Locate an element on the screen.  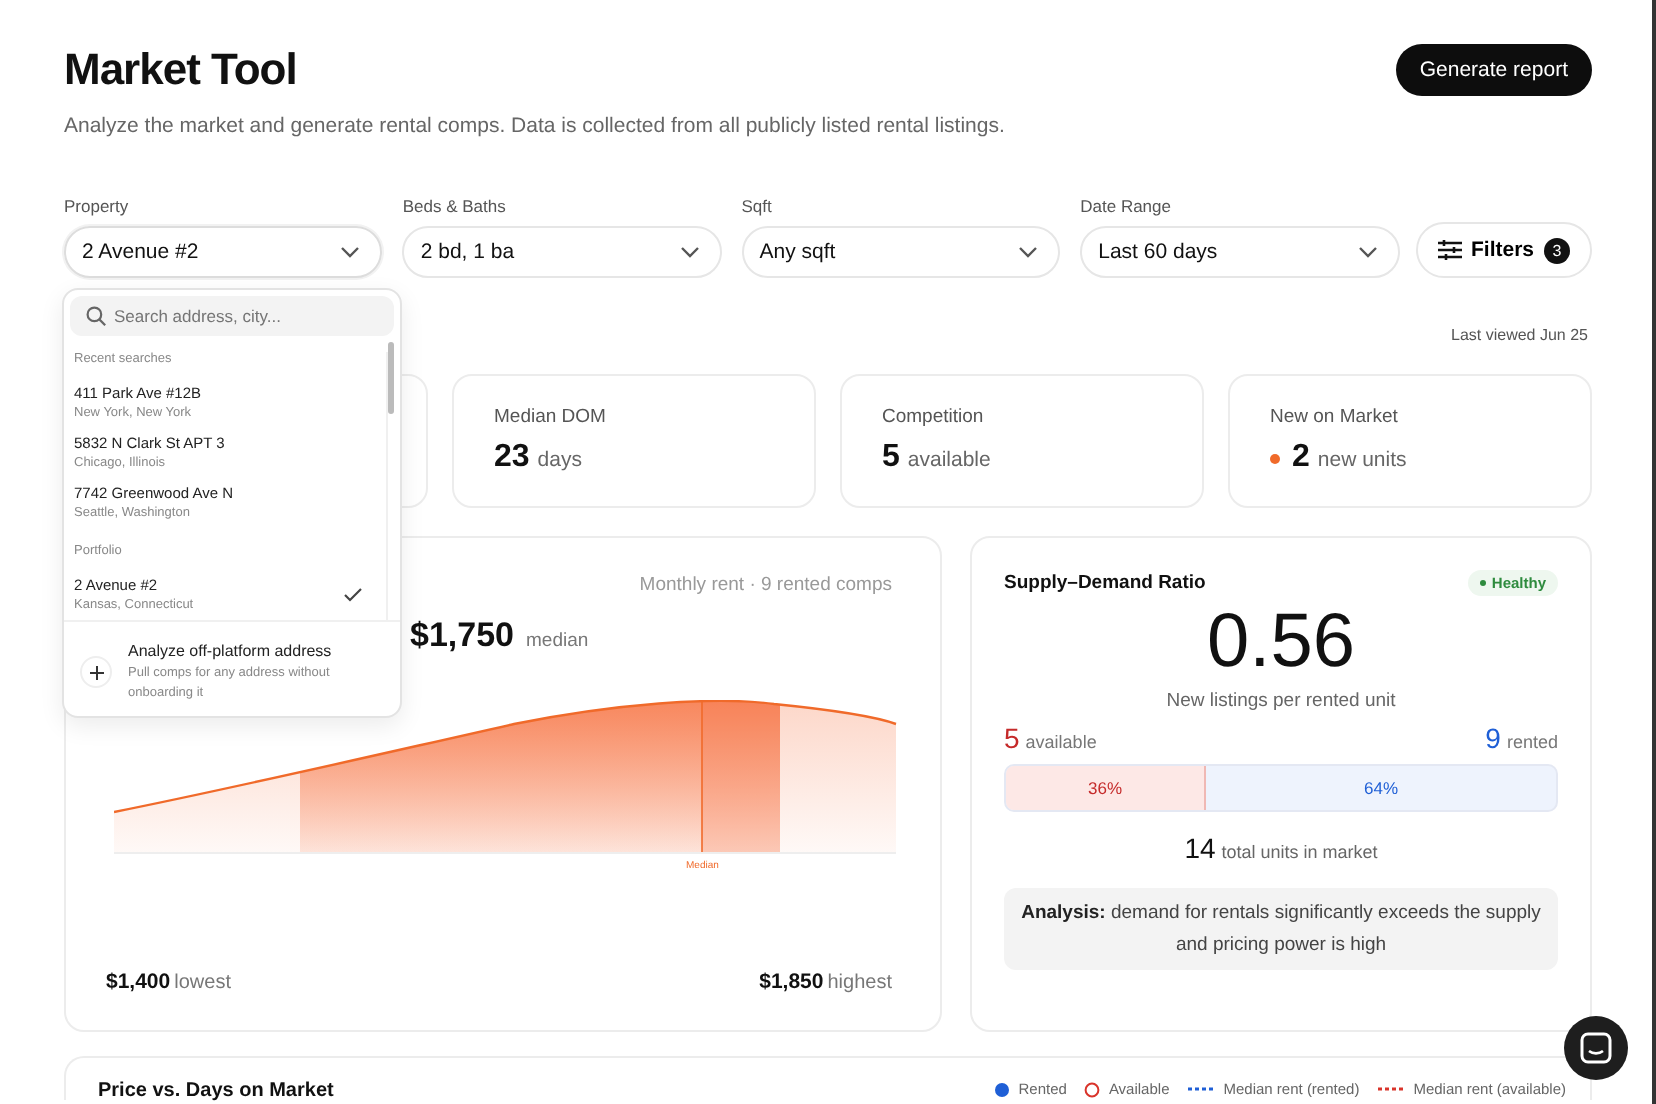
dropdown-select: Any sqft is located at coordinates (901, 252).